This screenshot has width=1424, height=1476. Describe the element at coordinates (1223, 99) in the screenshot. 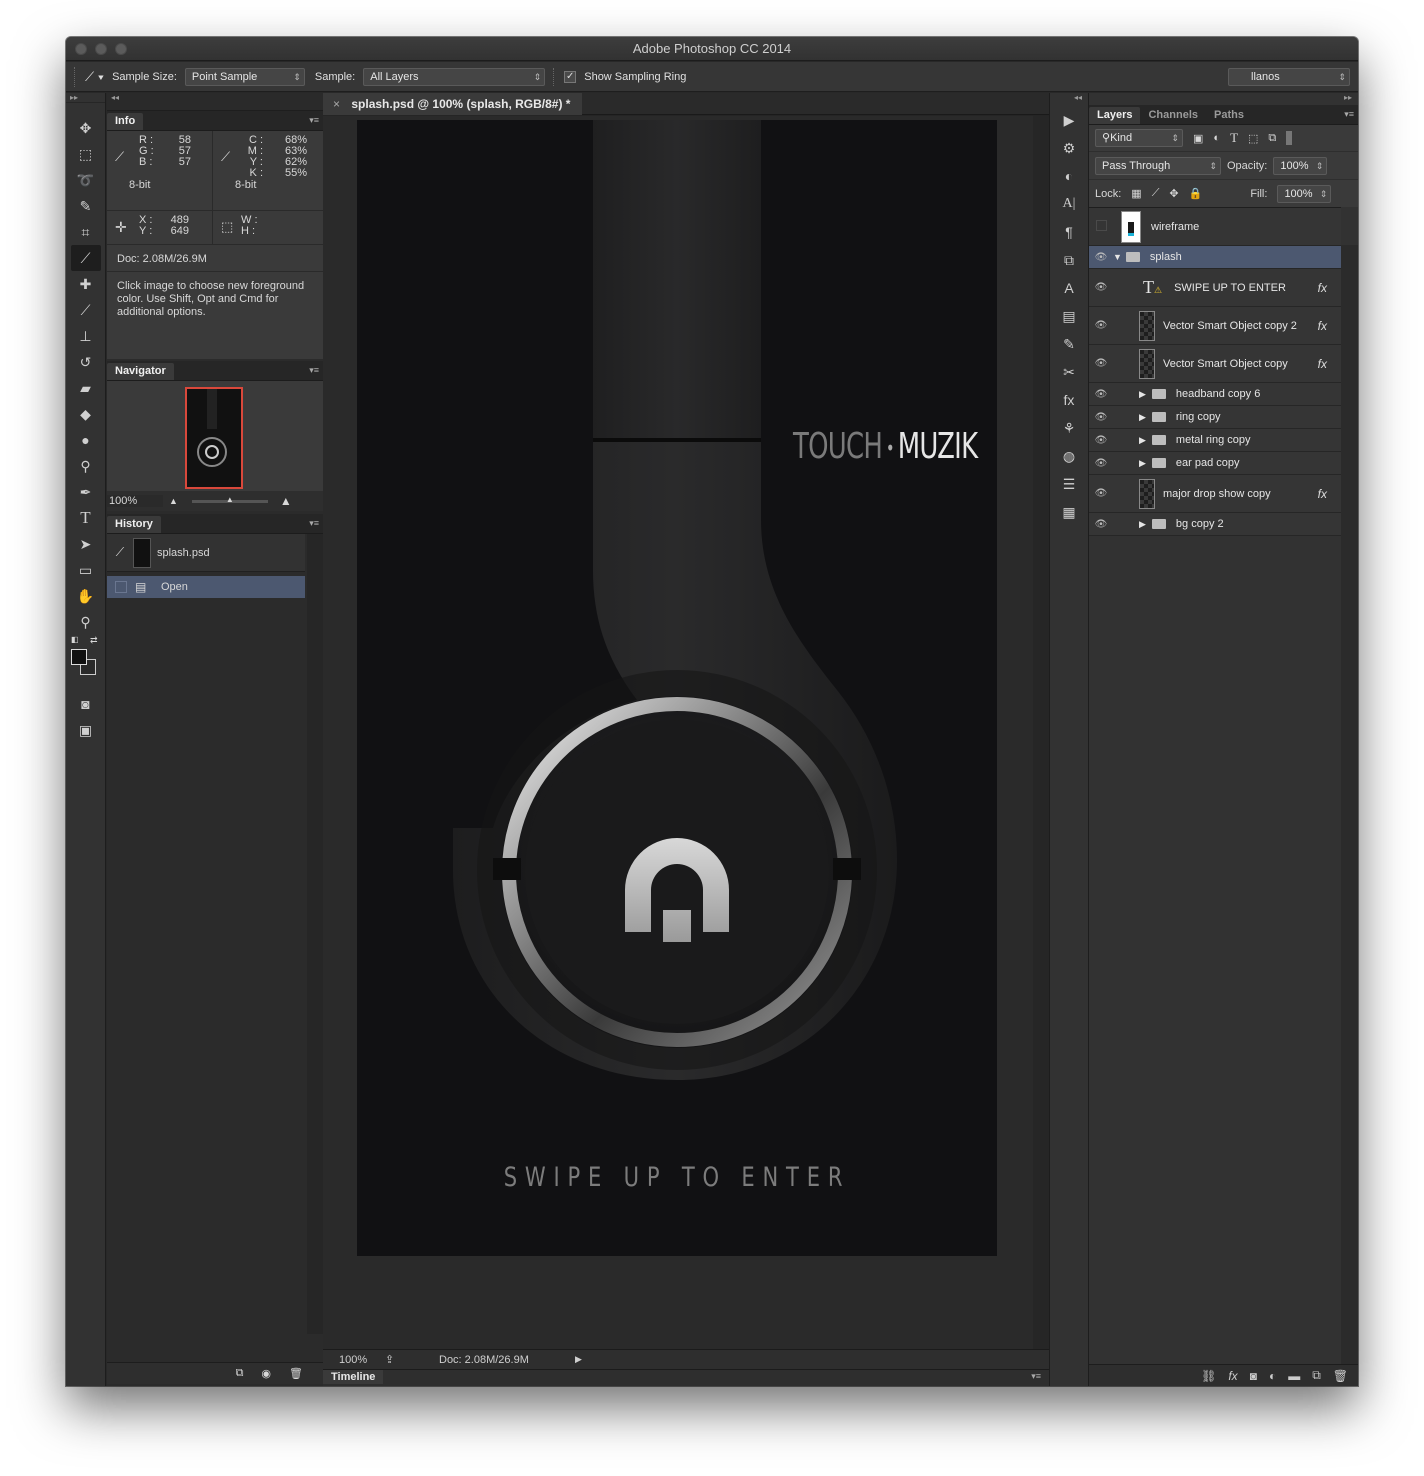

I see `layers-collapse-icon: ▸▸` at that location.